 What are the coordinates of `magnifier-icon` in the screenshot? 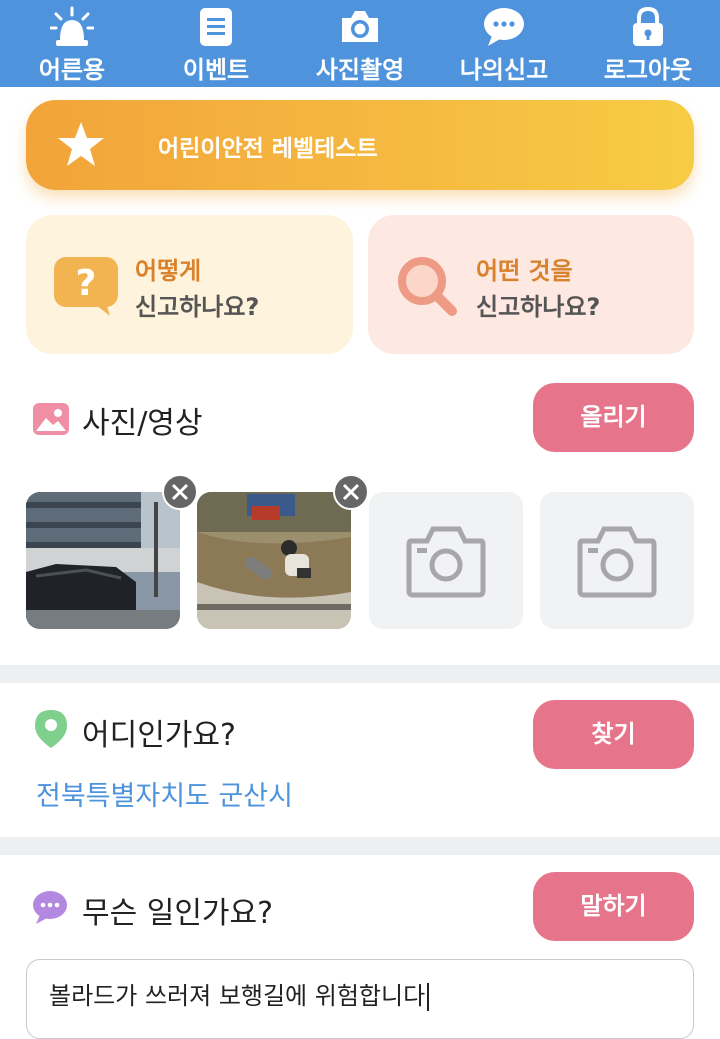 It's located at (427, 286).